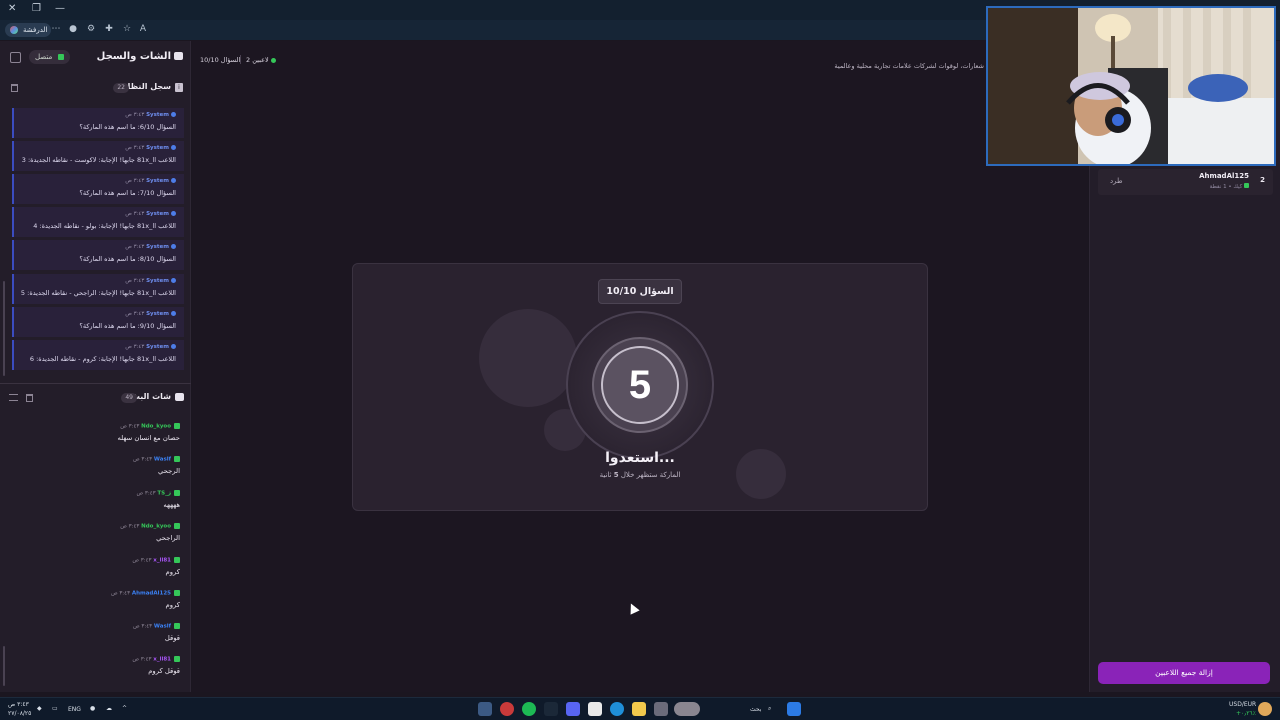 This screenshot has height=720, width=1280. Describe the element at coordinates (179, 397) in the screenshot. I see `chat-bubble-icon` at that location.